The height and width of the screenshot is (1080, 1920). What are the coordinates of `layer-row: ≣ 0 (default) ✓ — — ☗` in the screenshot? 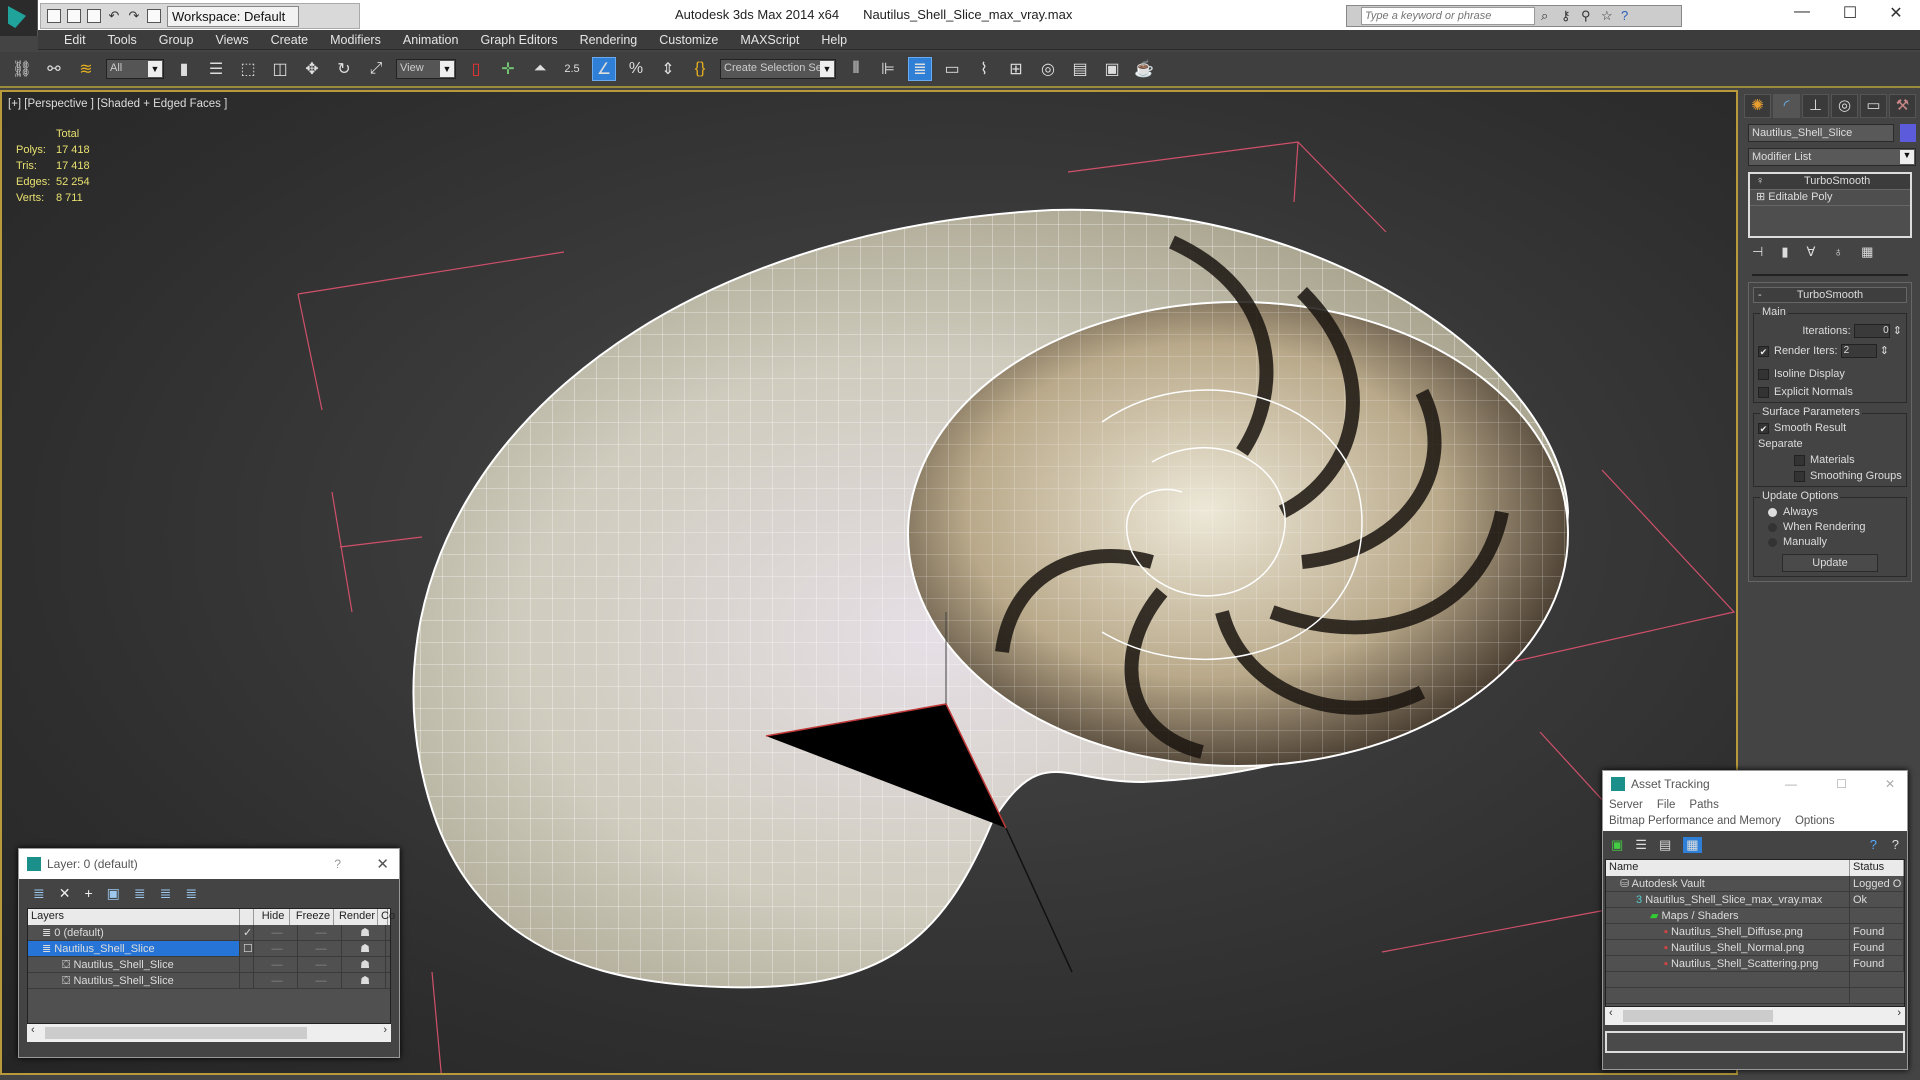 It's located at (209, 933).